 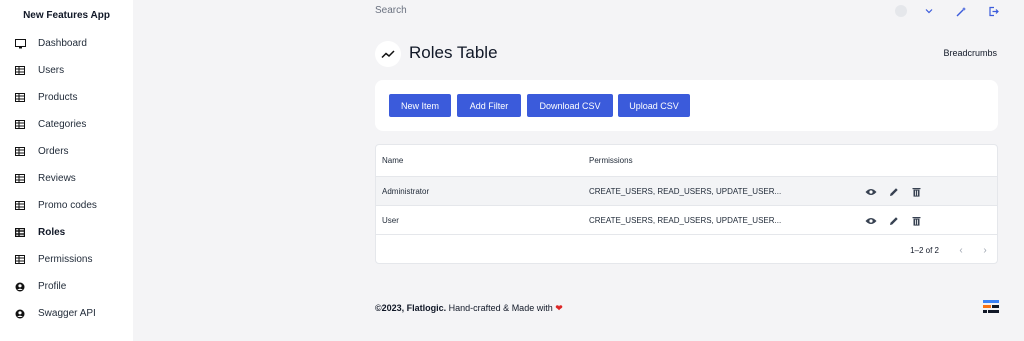 What do you see at coordinates (58, 97) in the screenshot?
I see `sidebar-item-label: Products` at bounding box center [58, 97].